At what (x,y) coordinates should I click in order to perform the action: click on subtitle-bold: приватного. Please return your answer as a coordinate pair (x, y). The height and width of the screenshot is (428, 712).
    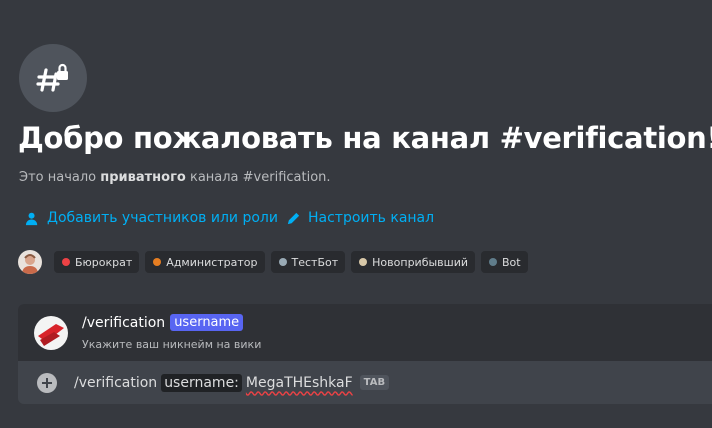
    Looking at the image, I should click on (143, 177).